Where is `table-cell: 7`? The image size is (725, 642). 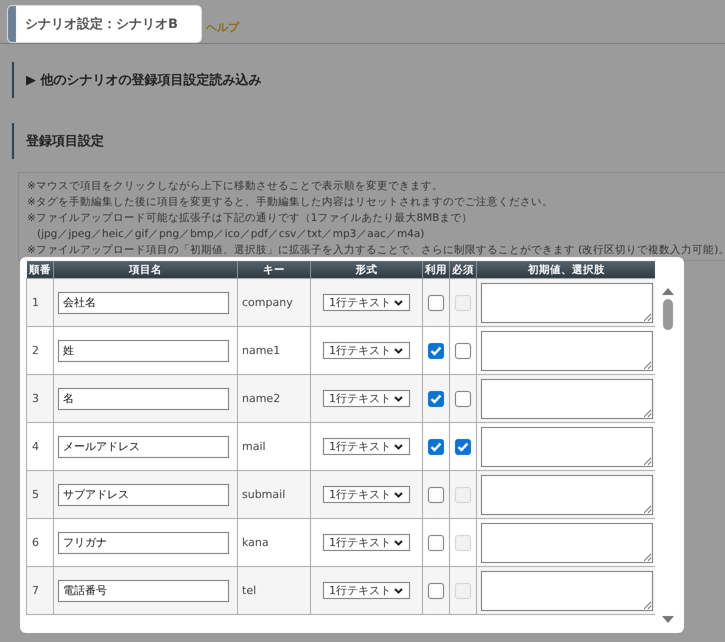
table-cell: 7 is located at coordinates (40, 590).